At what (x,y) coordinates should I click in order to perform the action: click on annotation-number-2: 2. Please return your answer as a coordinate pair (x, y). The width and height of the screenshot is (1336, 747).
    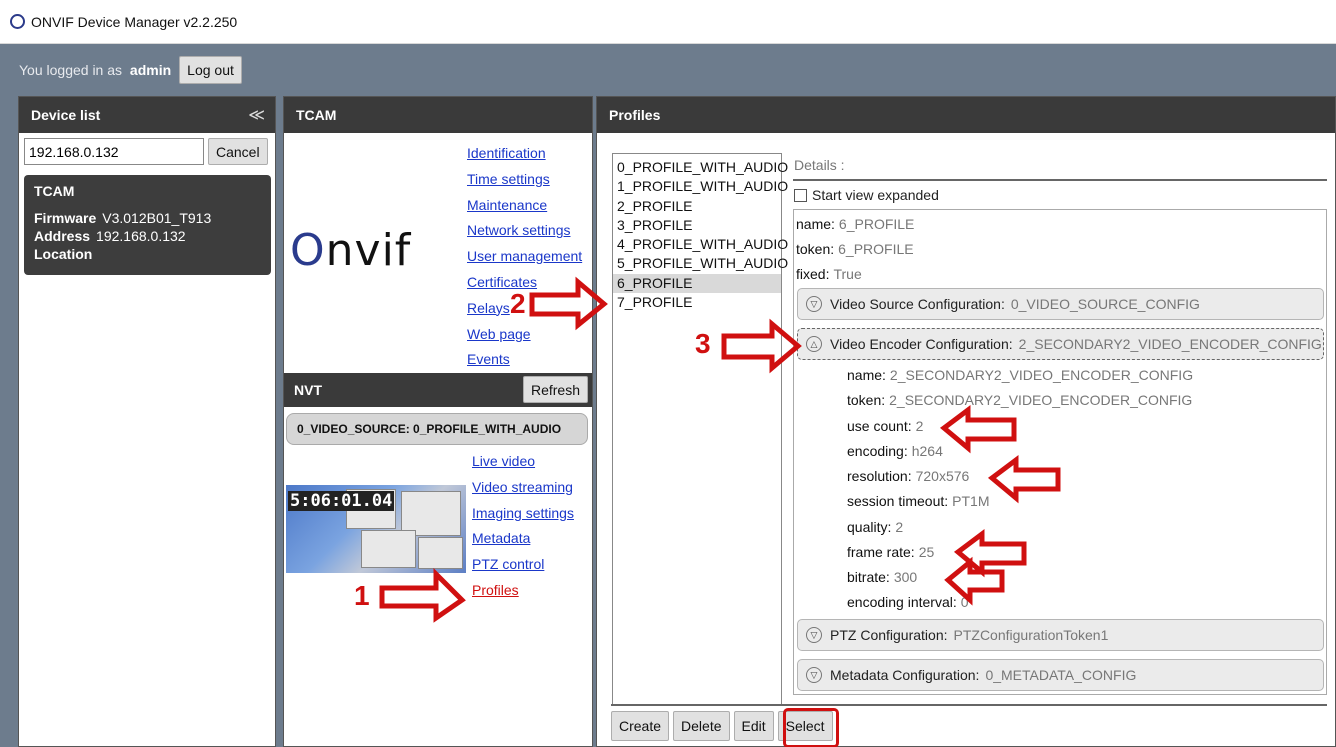
    Looking at the image, I should click on (518, 303).